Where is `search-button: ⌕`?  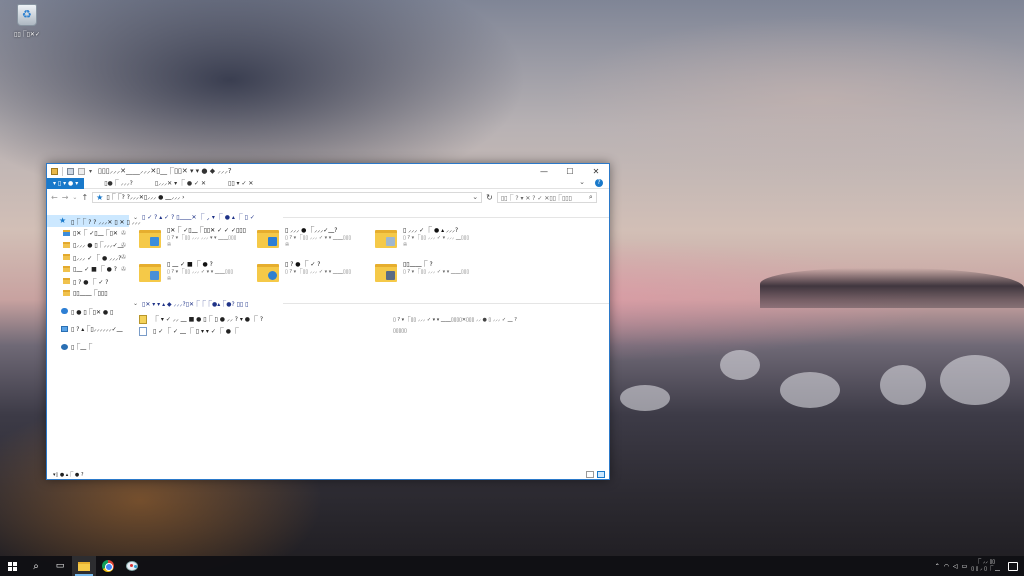 search-button: ⌕ is located at coordinates (36, 566).